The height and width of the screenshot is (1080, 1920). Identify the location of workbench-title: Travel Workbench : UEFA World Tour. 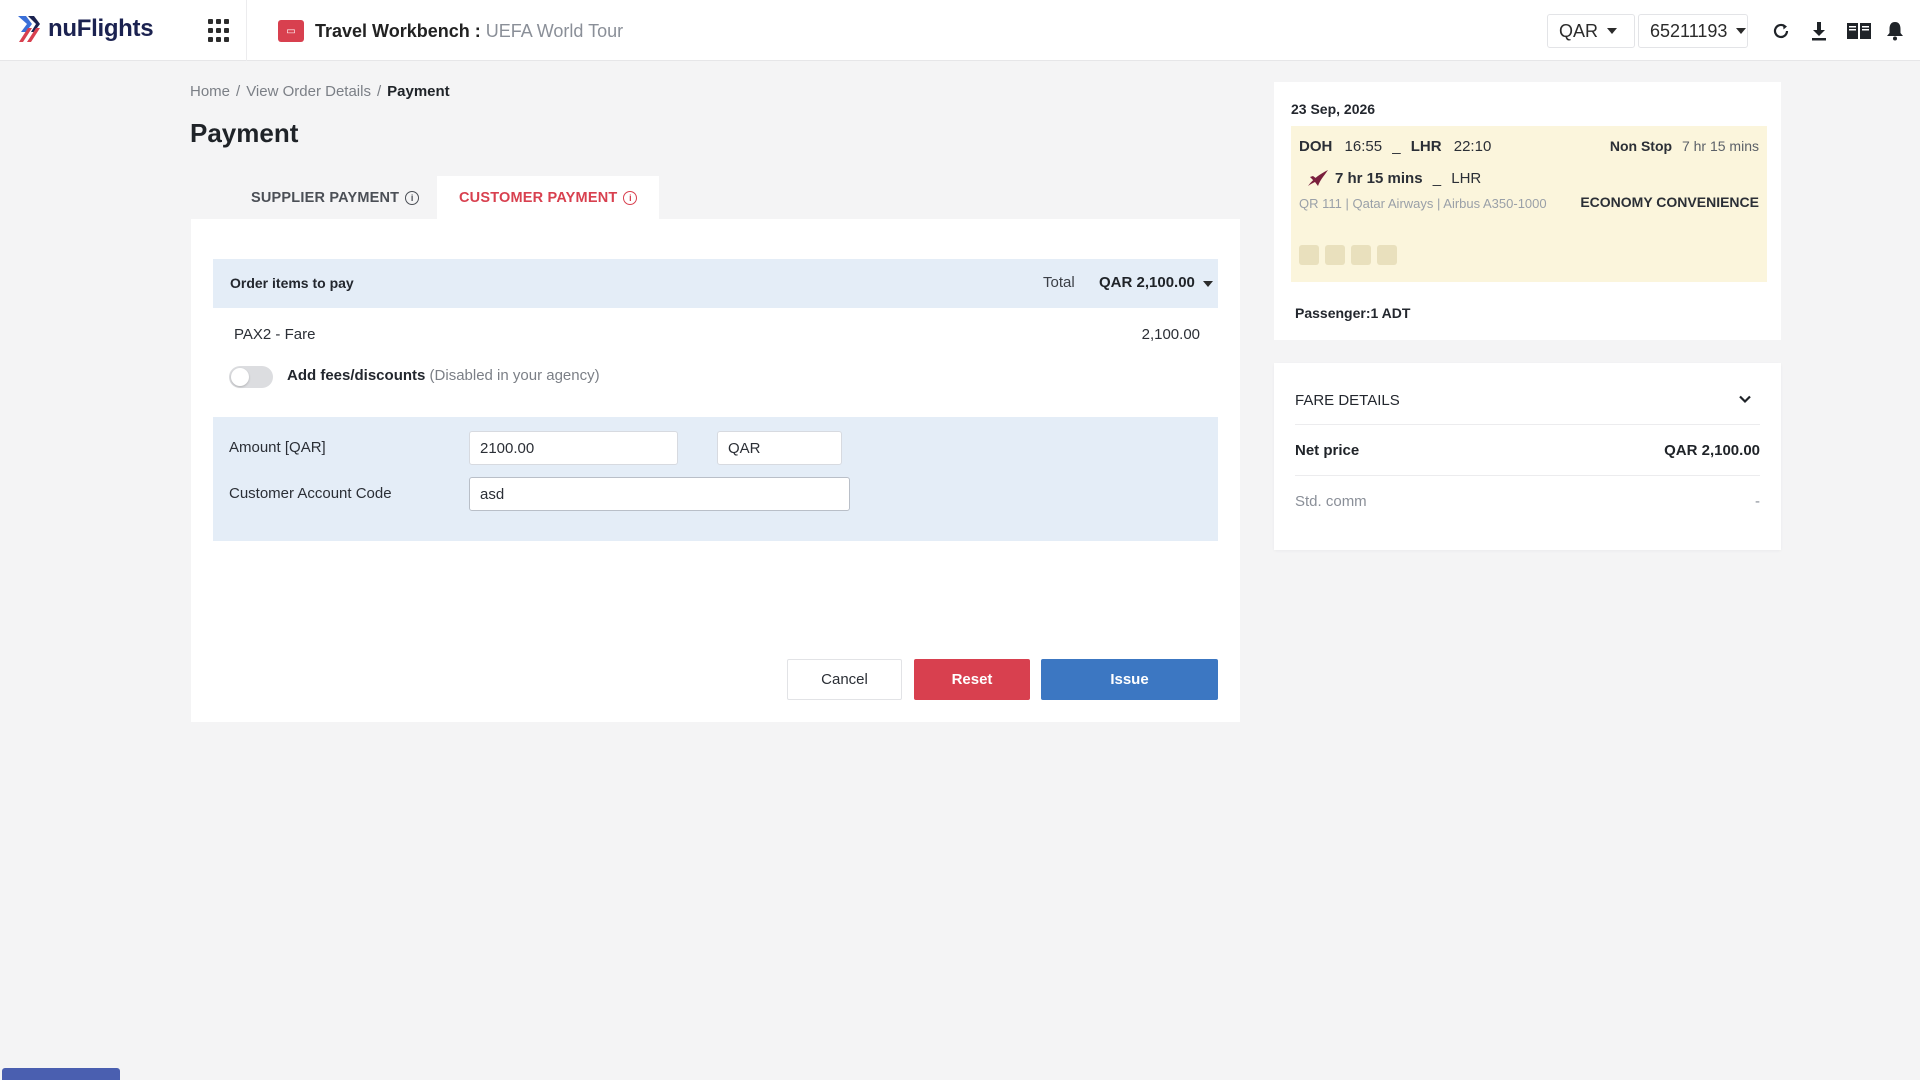
(469, 31).